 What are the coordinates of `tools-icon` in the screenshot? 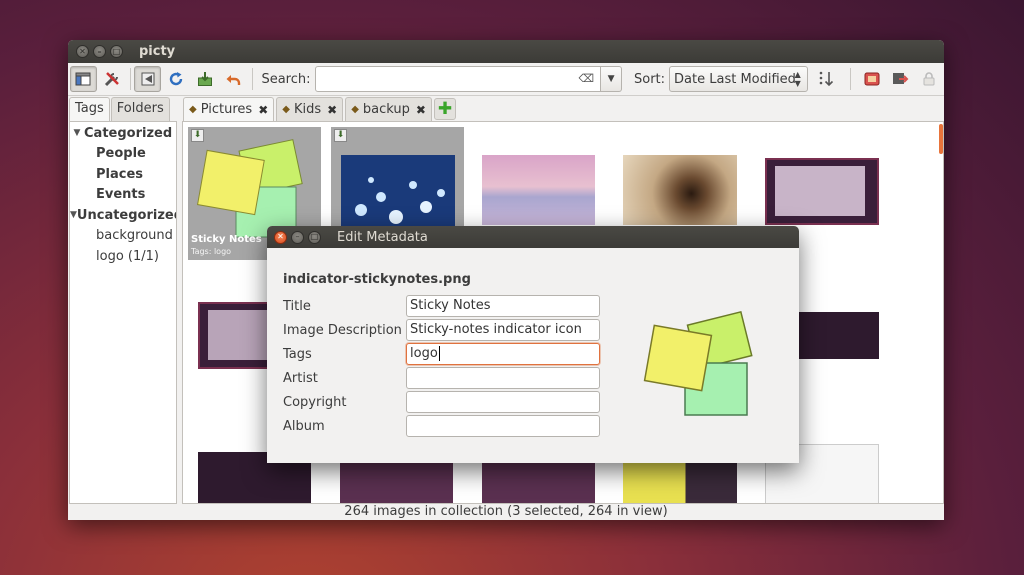 It's located at (111, 79).